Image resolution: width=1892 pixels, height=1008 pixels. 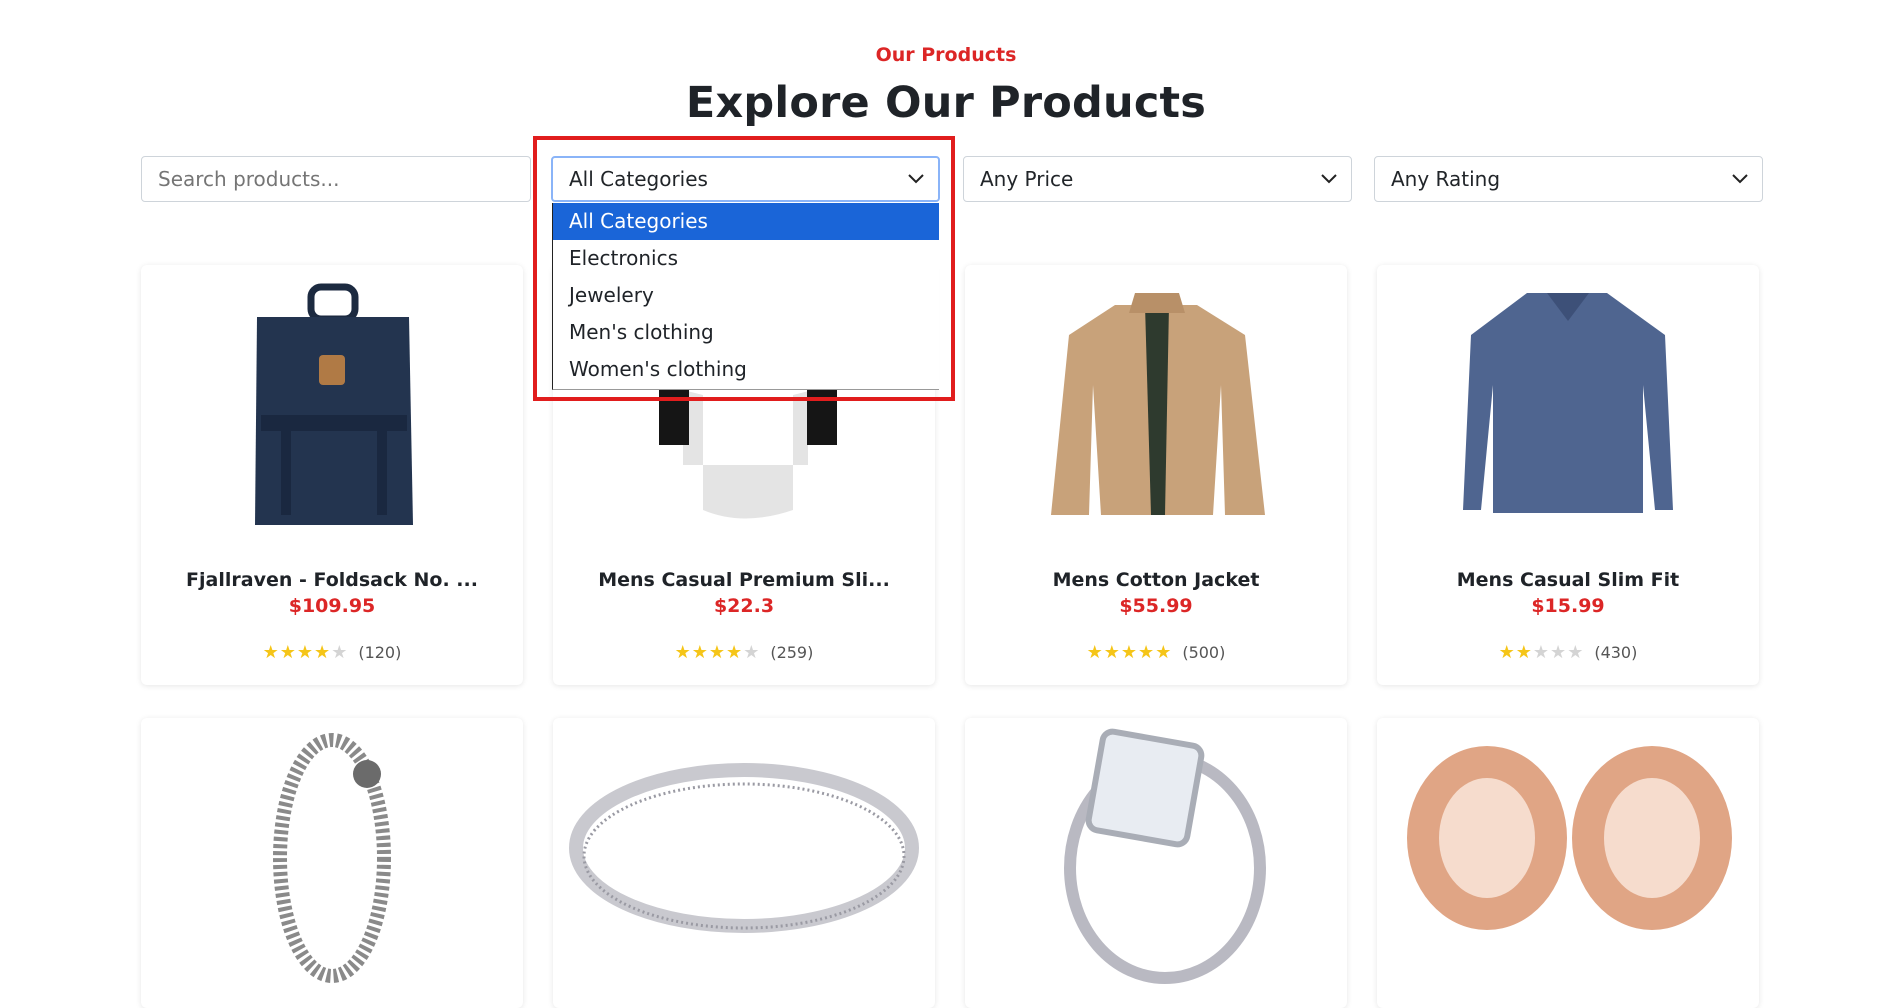 What do you see at coordinates (1568, 580) in the screenshot?
I see `product-title: Mens Casual Slim Fit` at bounding box center [1568, 580].